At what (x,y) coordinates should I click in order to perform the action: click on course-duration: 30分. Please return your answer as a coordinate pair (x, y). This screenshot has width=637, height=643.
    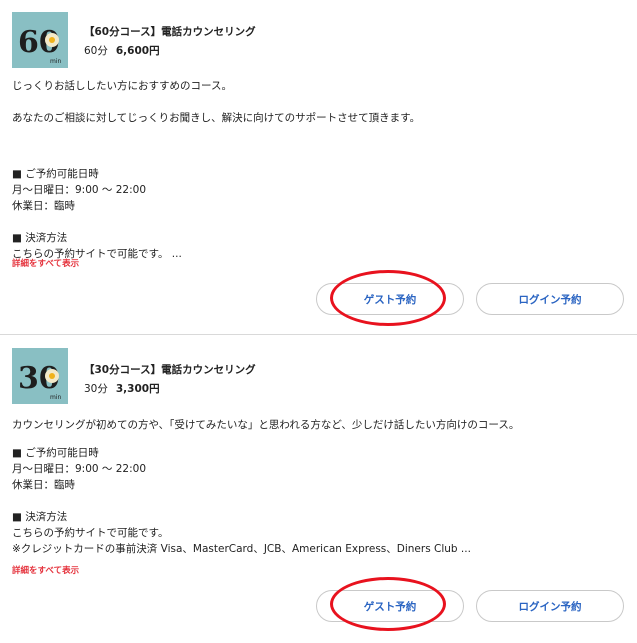
    Looking at the image, I should click on (96, 389).